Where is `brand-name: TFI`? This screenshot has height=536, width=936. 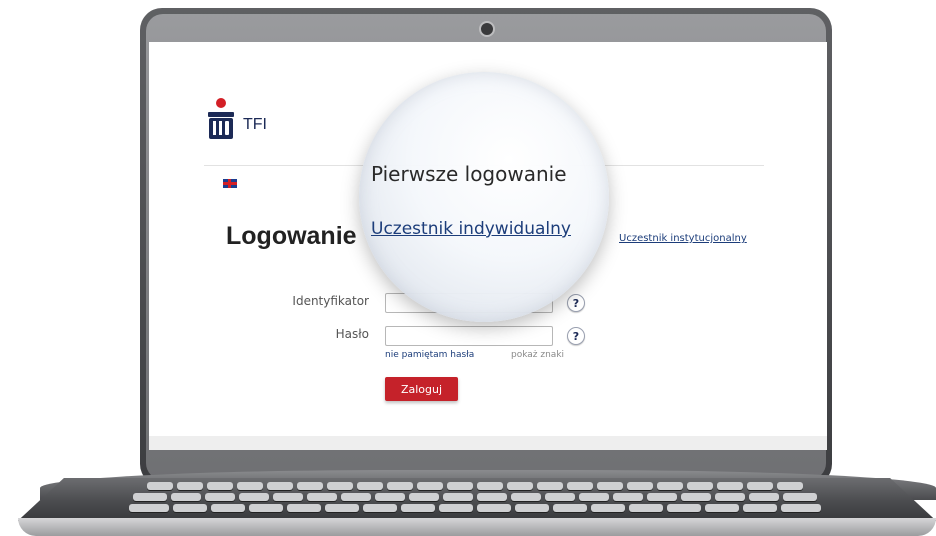 brand-name: TFI is located at coordinates (255, 124).